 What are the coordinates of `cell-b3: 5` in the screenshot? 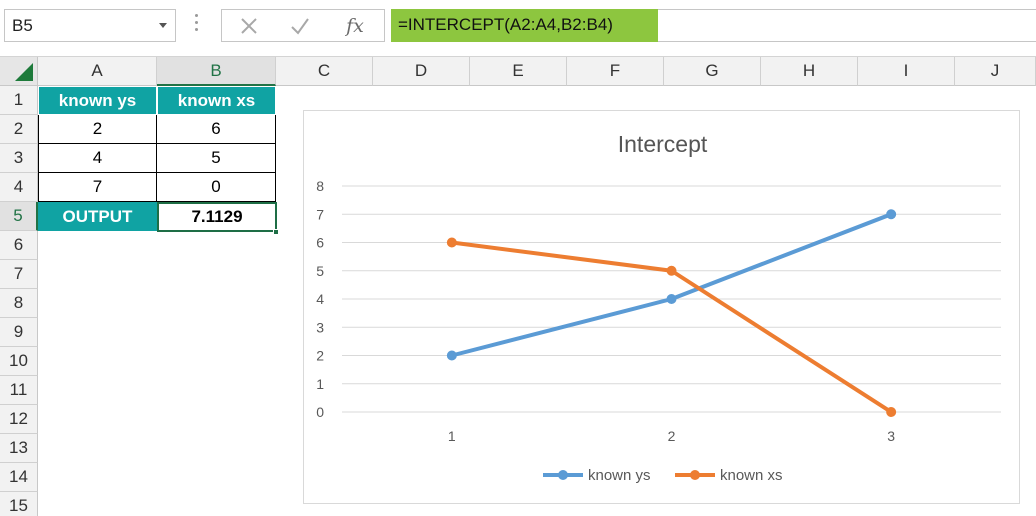 It's located at (216, 158).